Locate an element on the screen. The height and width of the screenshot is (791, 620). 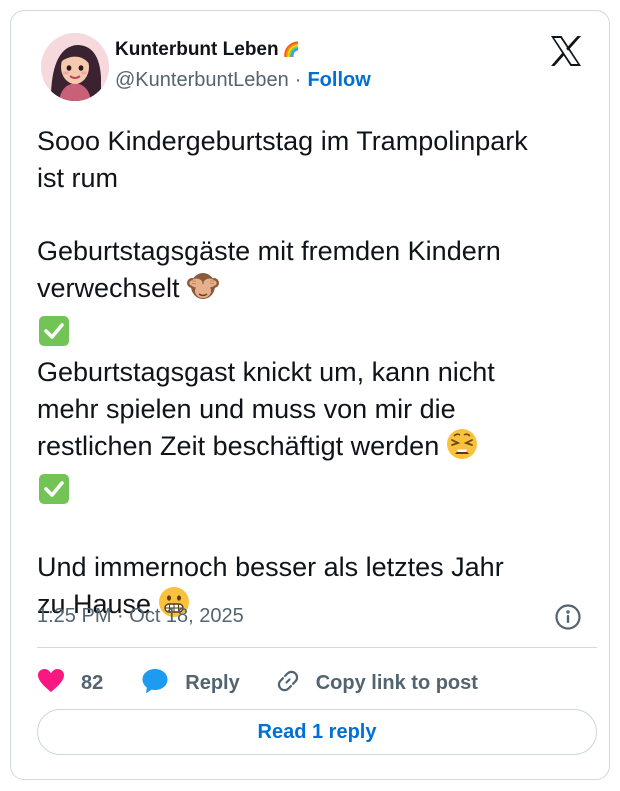
text-line: Sooo Kindergeburtstag im Trampolinpark is located at coordinates (282, 141).